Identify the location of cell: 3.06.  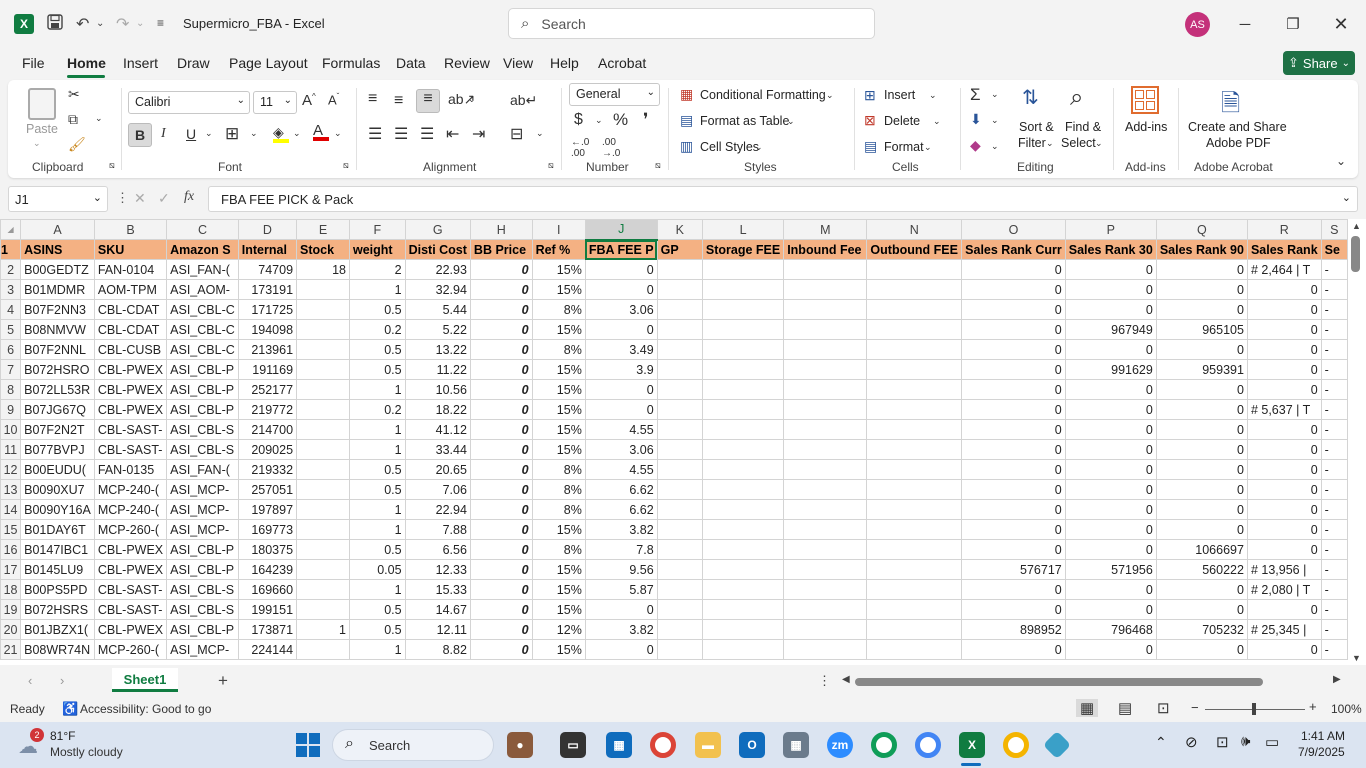
(621, 449).